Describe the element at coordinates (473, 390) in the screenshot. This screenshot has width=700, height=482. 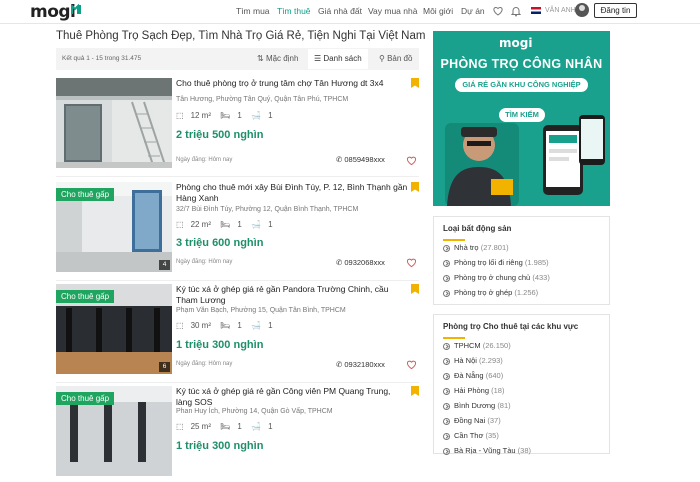
I see `region-item: Hải Phòng (18)` at that location.